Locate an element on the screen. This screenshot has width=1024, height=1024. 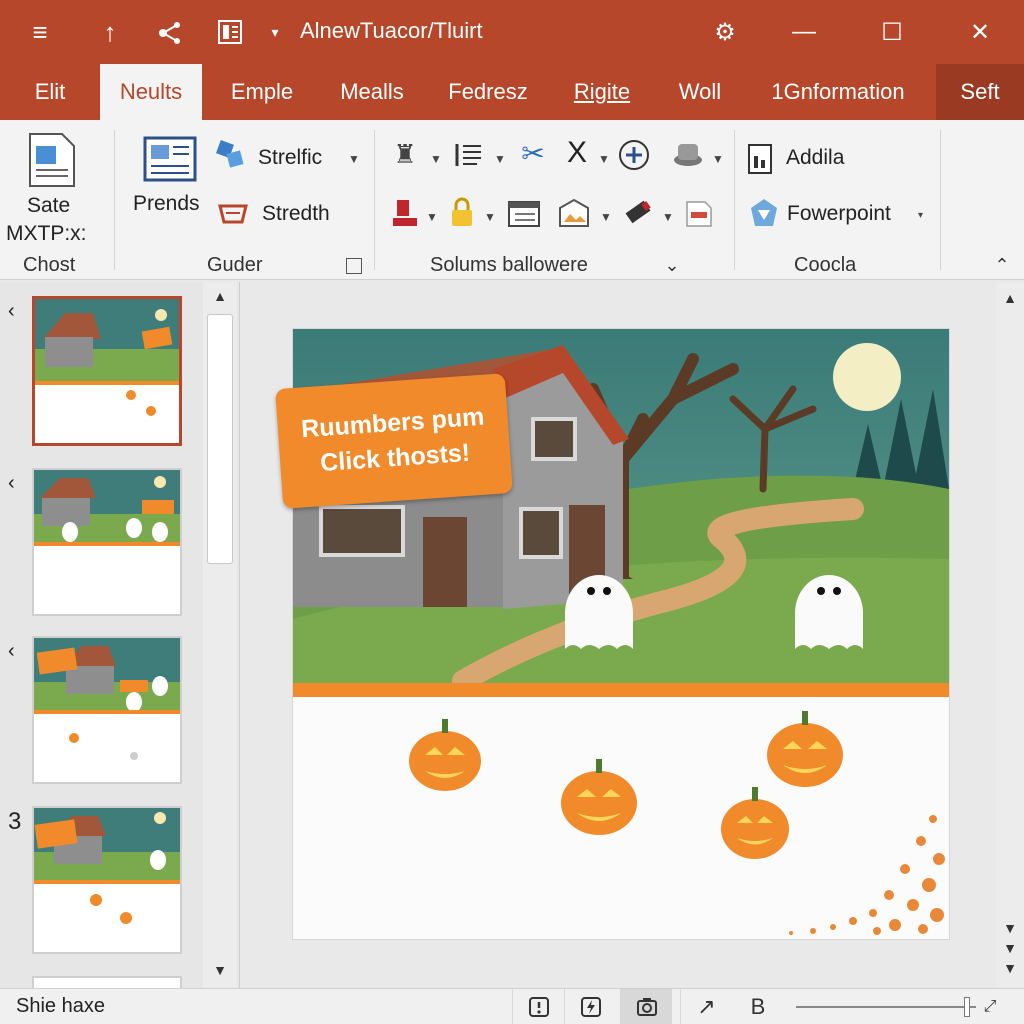
banner-line-1: Ruumbers pum is located at coordinates (393, 423).